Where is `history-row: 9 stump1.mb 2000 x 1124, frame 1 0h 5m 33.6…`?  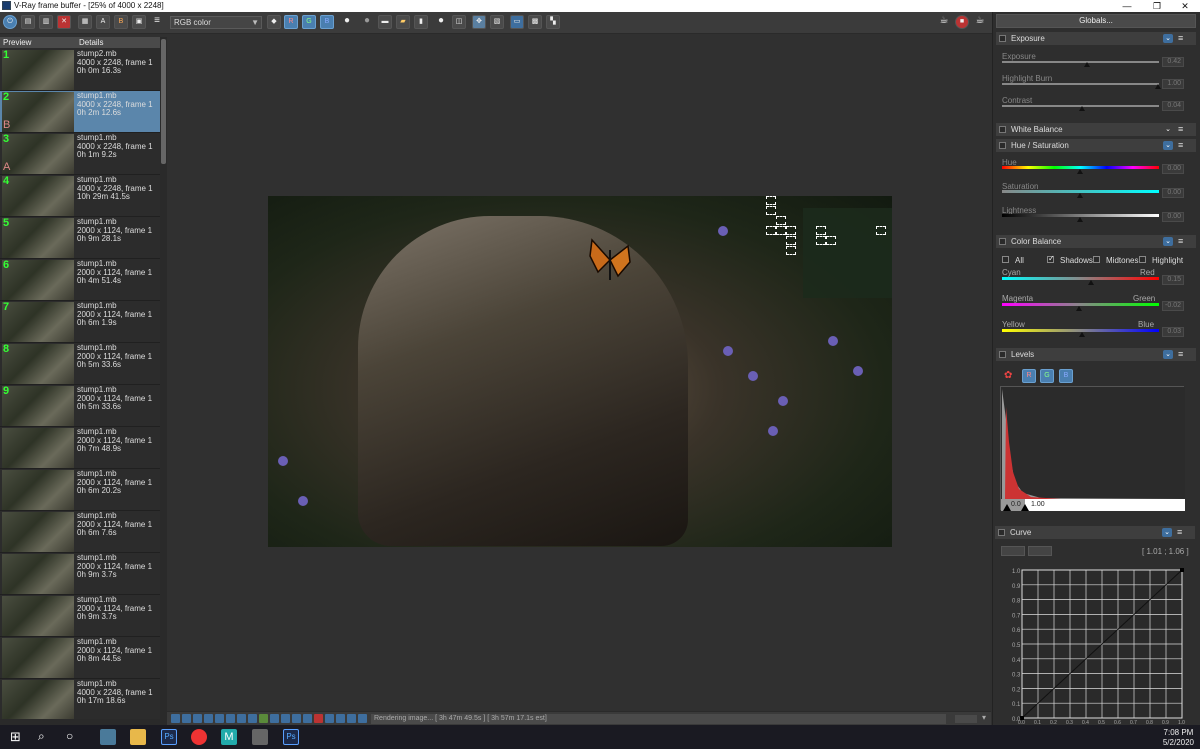
history-row: 9 stump1.mb 2000 x 1124, frame 1 0h 5m 33.6… is located at coordinates (80, 406).